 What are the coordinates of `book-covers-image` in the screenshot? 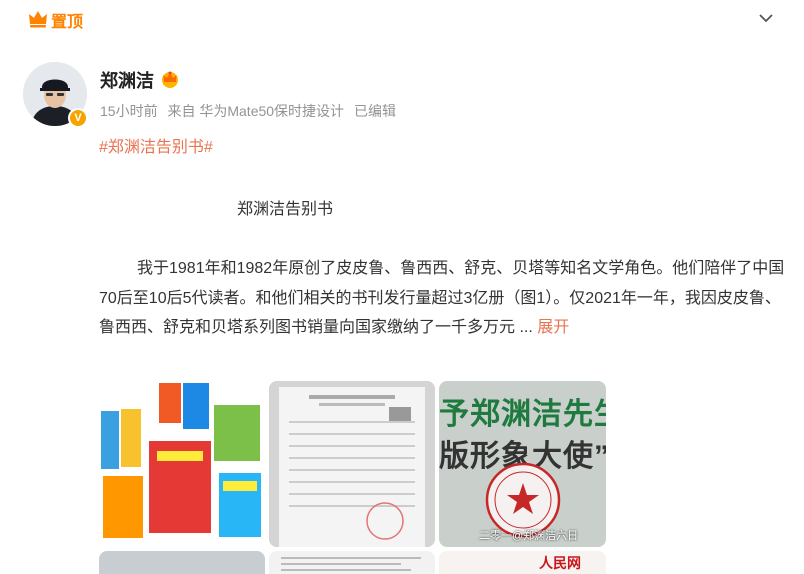 It's located at (182, 464).